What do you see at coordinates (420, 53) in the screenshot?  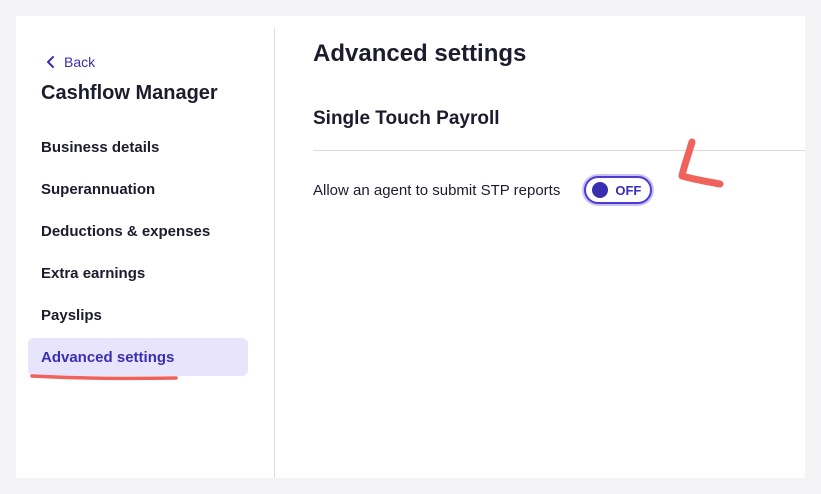 I see `page-title: Advanced settings` at bounding box center [420, 53].